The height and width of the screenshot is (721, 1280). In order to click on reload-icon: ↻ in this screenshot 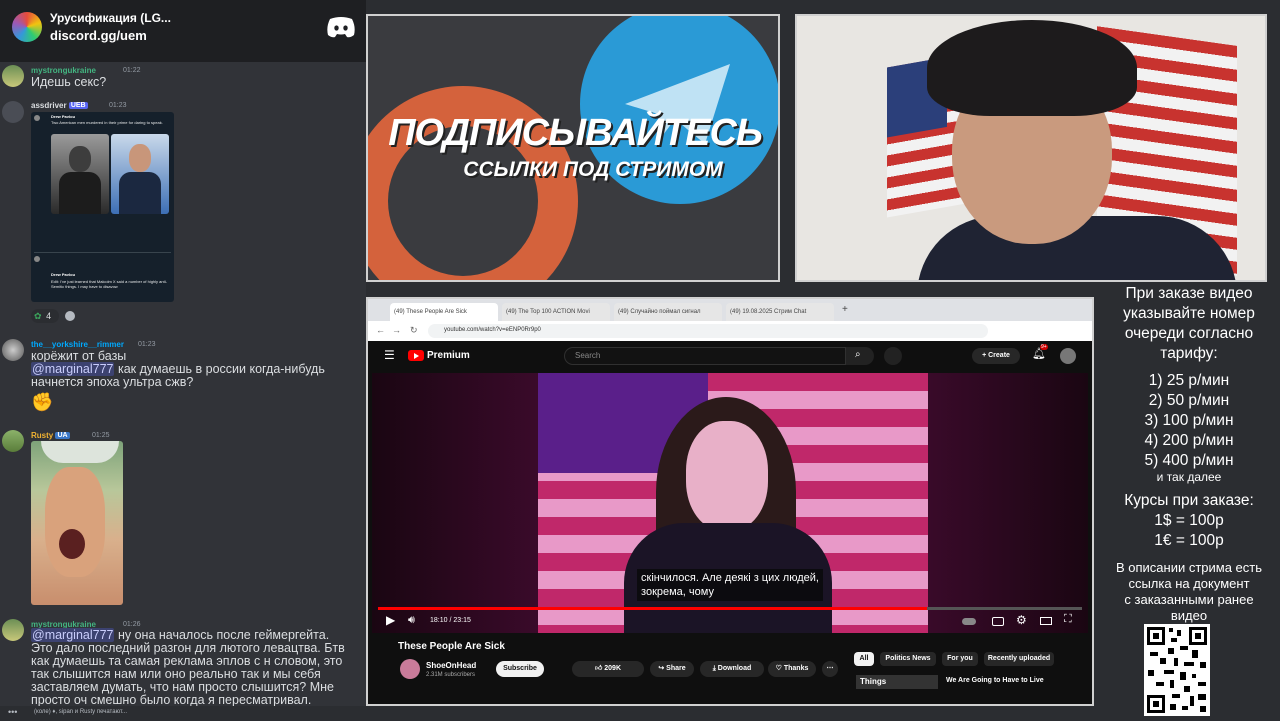, I will do `click(414, 330)`.